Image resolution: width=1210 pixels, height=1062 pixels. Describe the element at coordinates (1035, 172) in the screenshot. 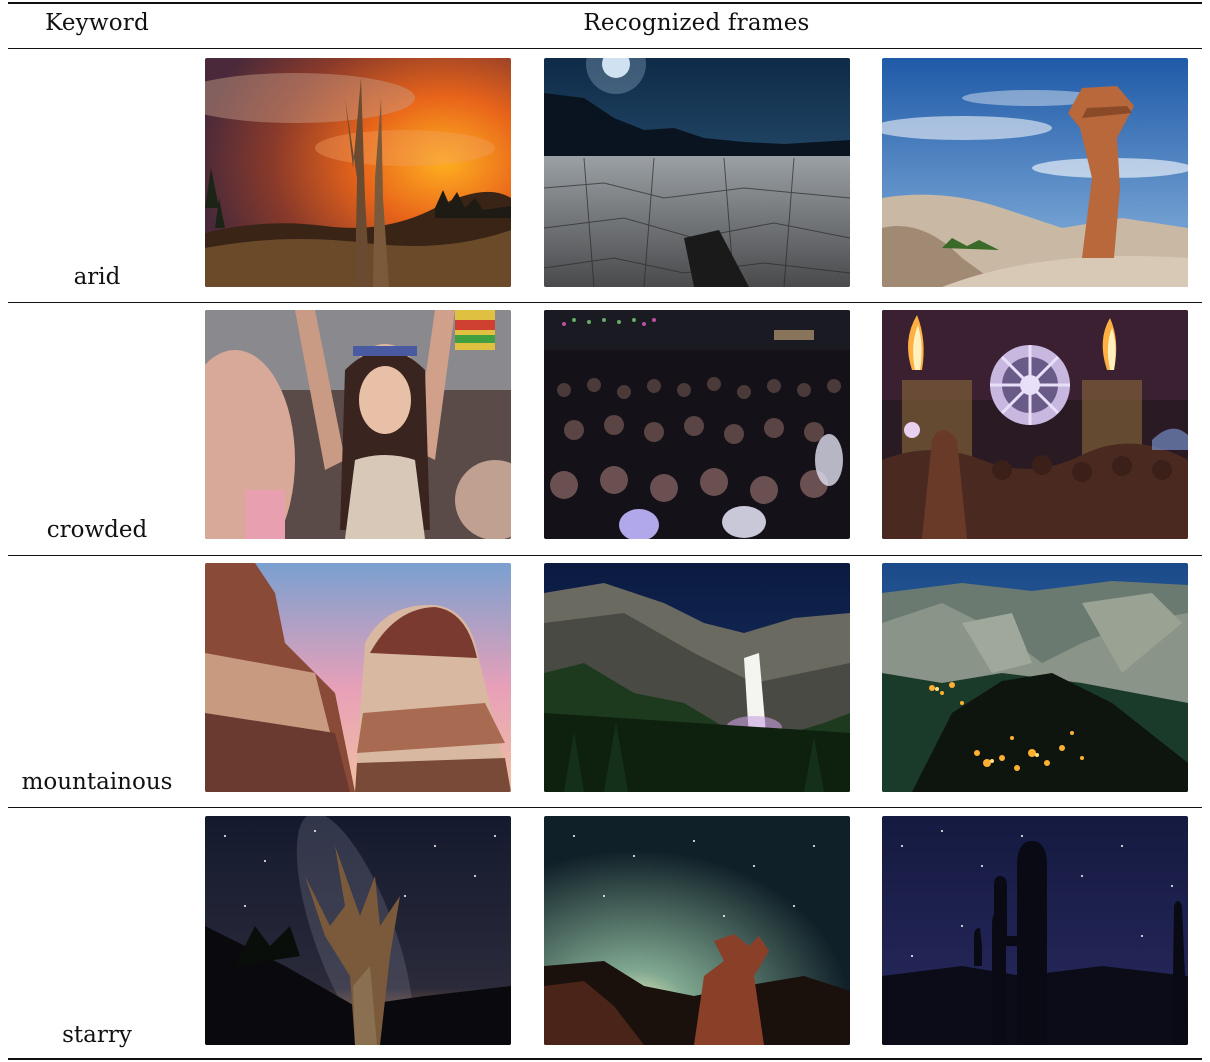

I see `rock-pillar-icon` at that location.